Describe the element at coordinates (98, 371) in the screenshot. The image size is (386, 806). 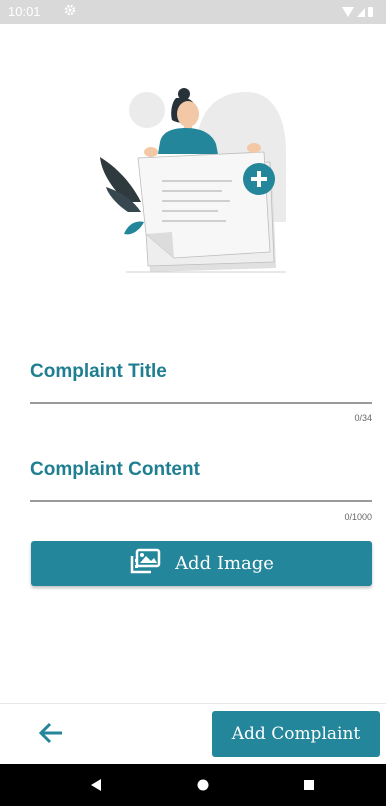
I see `complaint-title-label: Complaint Title` at that location.